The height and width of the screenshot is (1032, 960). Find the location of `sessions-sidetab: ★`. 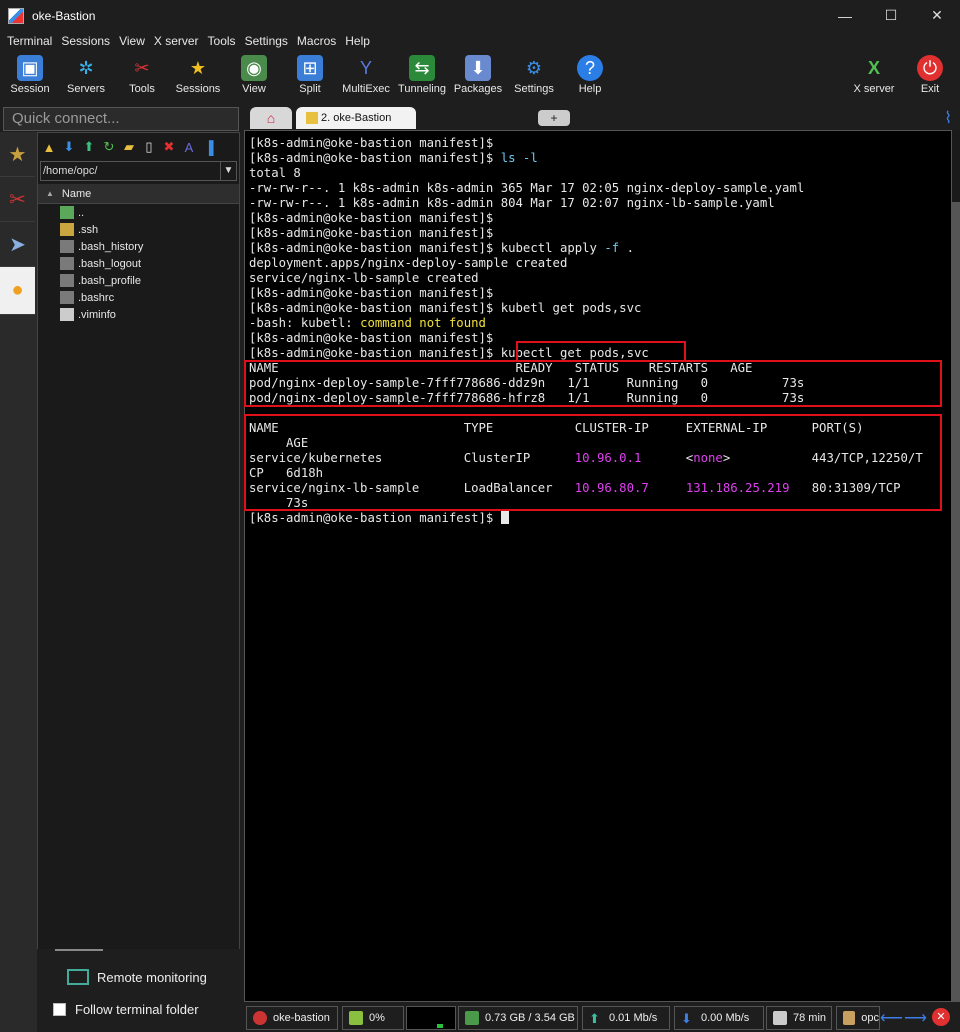

sessions-sidetab: ★ is located at coordinates (17, 154).